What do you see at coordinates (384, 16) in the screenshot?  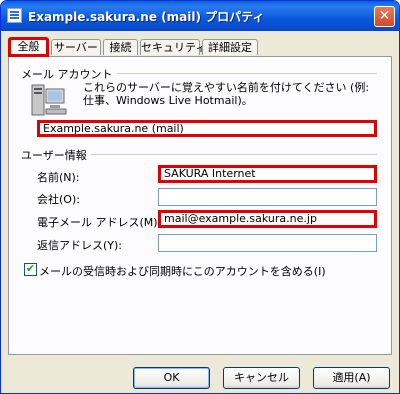 I see `close-button: ✕` at bounding box center [384, 16].